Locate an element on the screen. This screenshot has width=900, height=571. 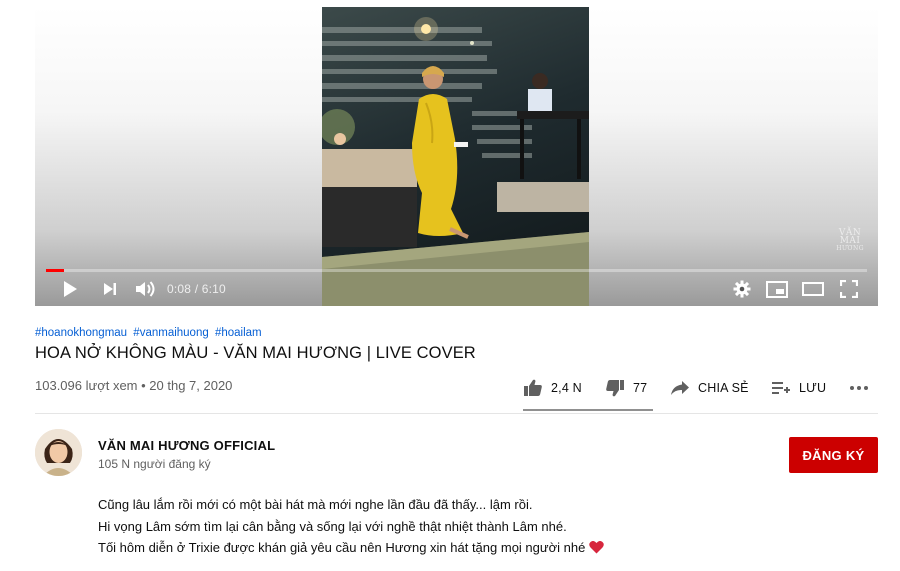
view-count-date: 103.096 lượt xem • 20 thg 7, 2020 is located at coordinates (134, 385).